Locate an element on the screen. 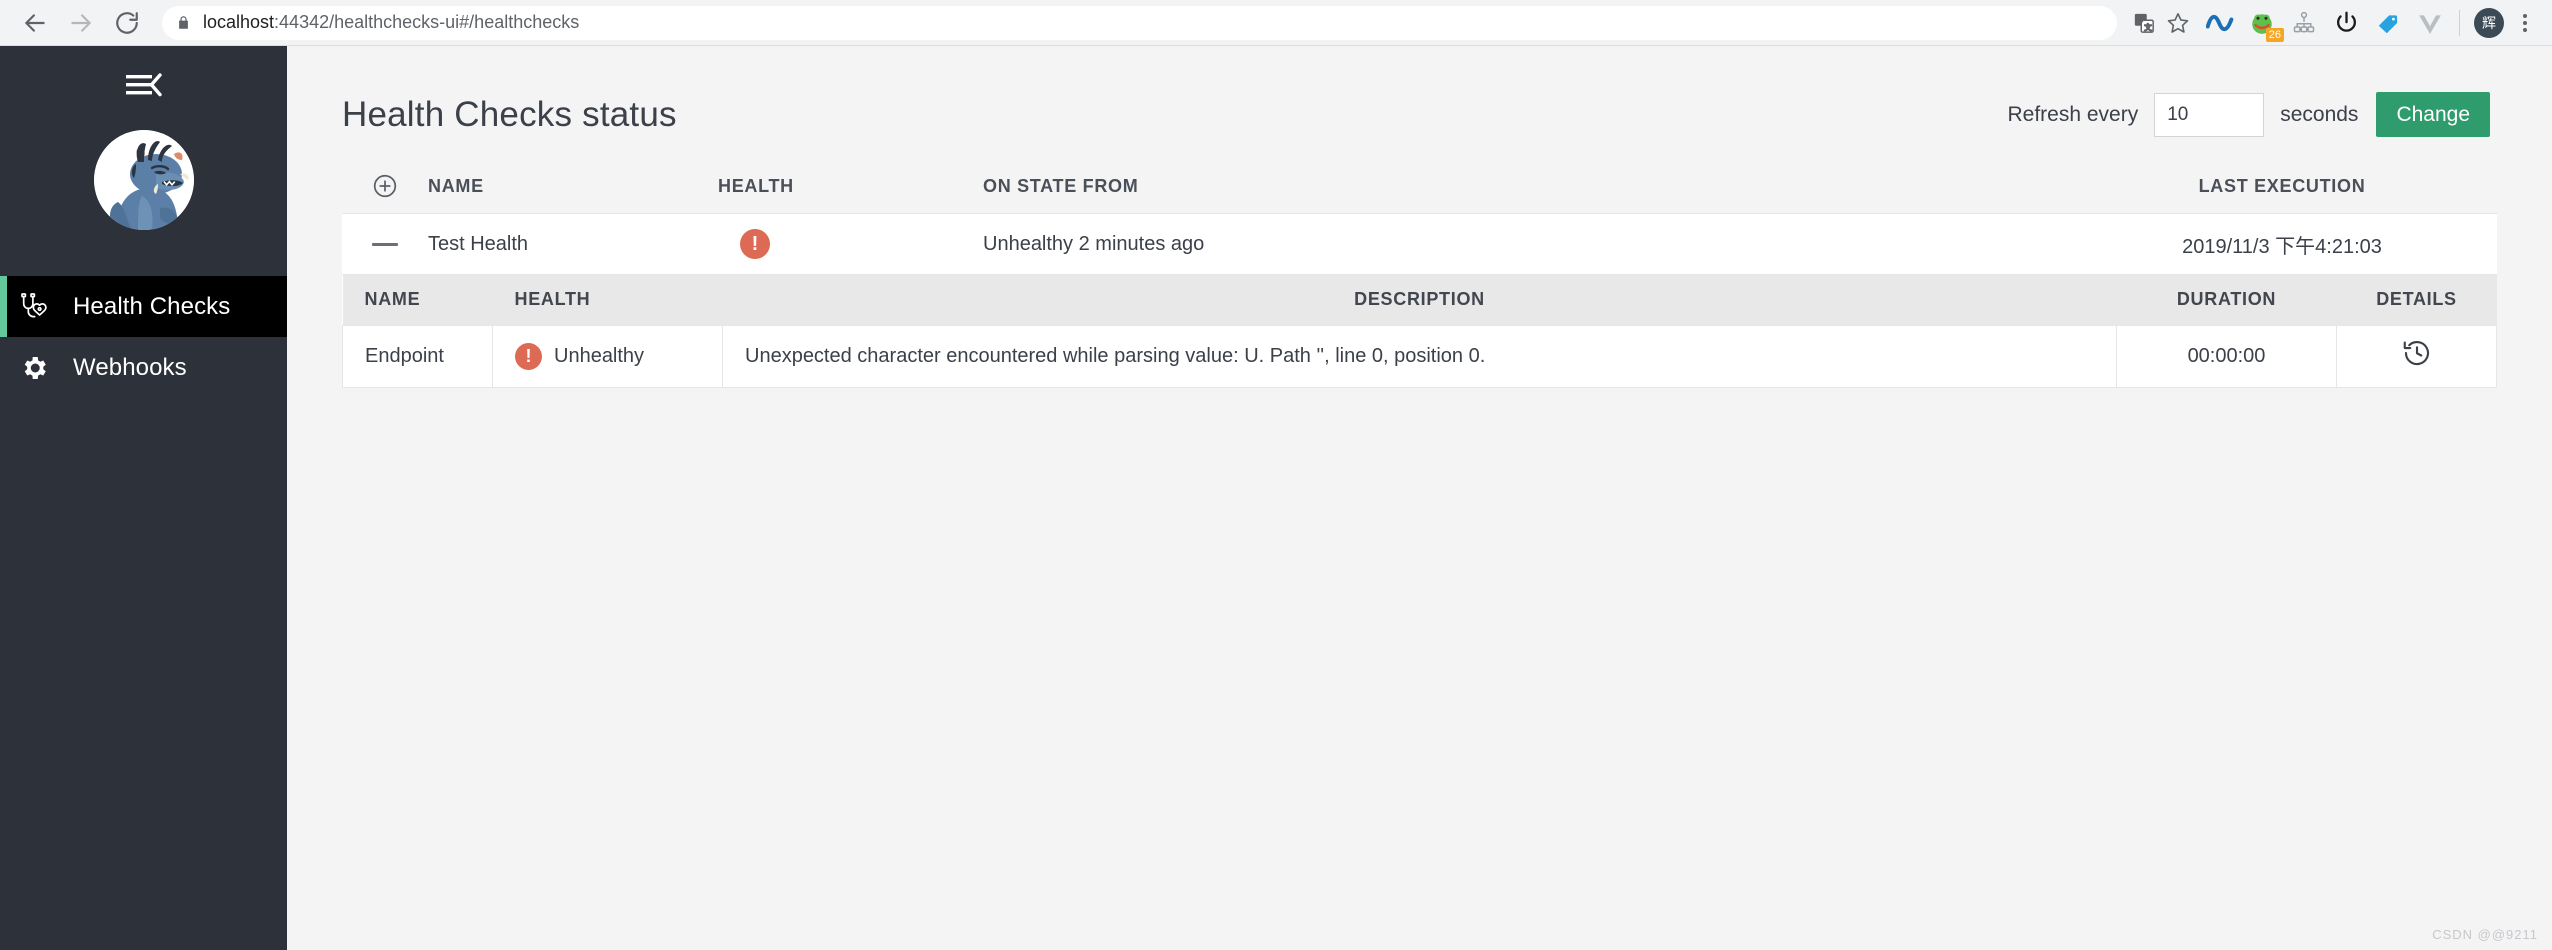 Image resolution: width=2552 pixels, height=950 pixels. row-on-state-from: Unhealthy 2 minutes ago is located at coordinates (1094, 243).